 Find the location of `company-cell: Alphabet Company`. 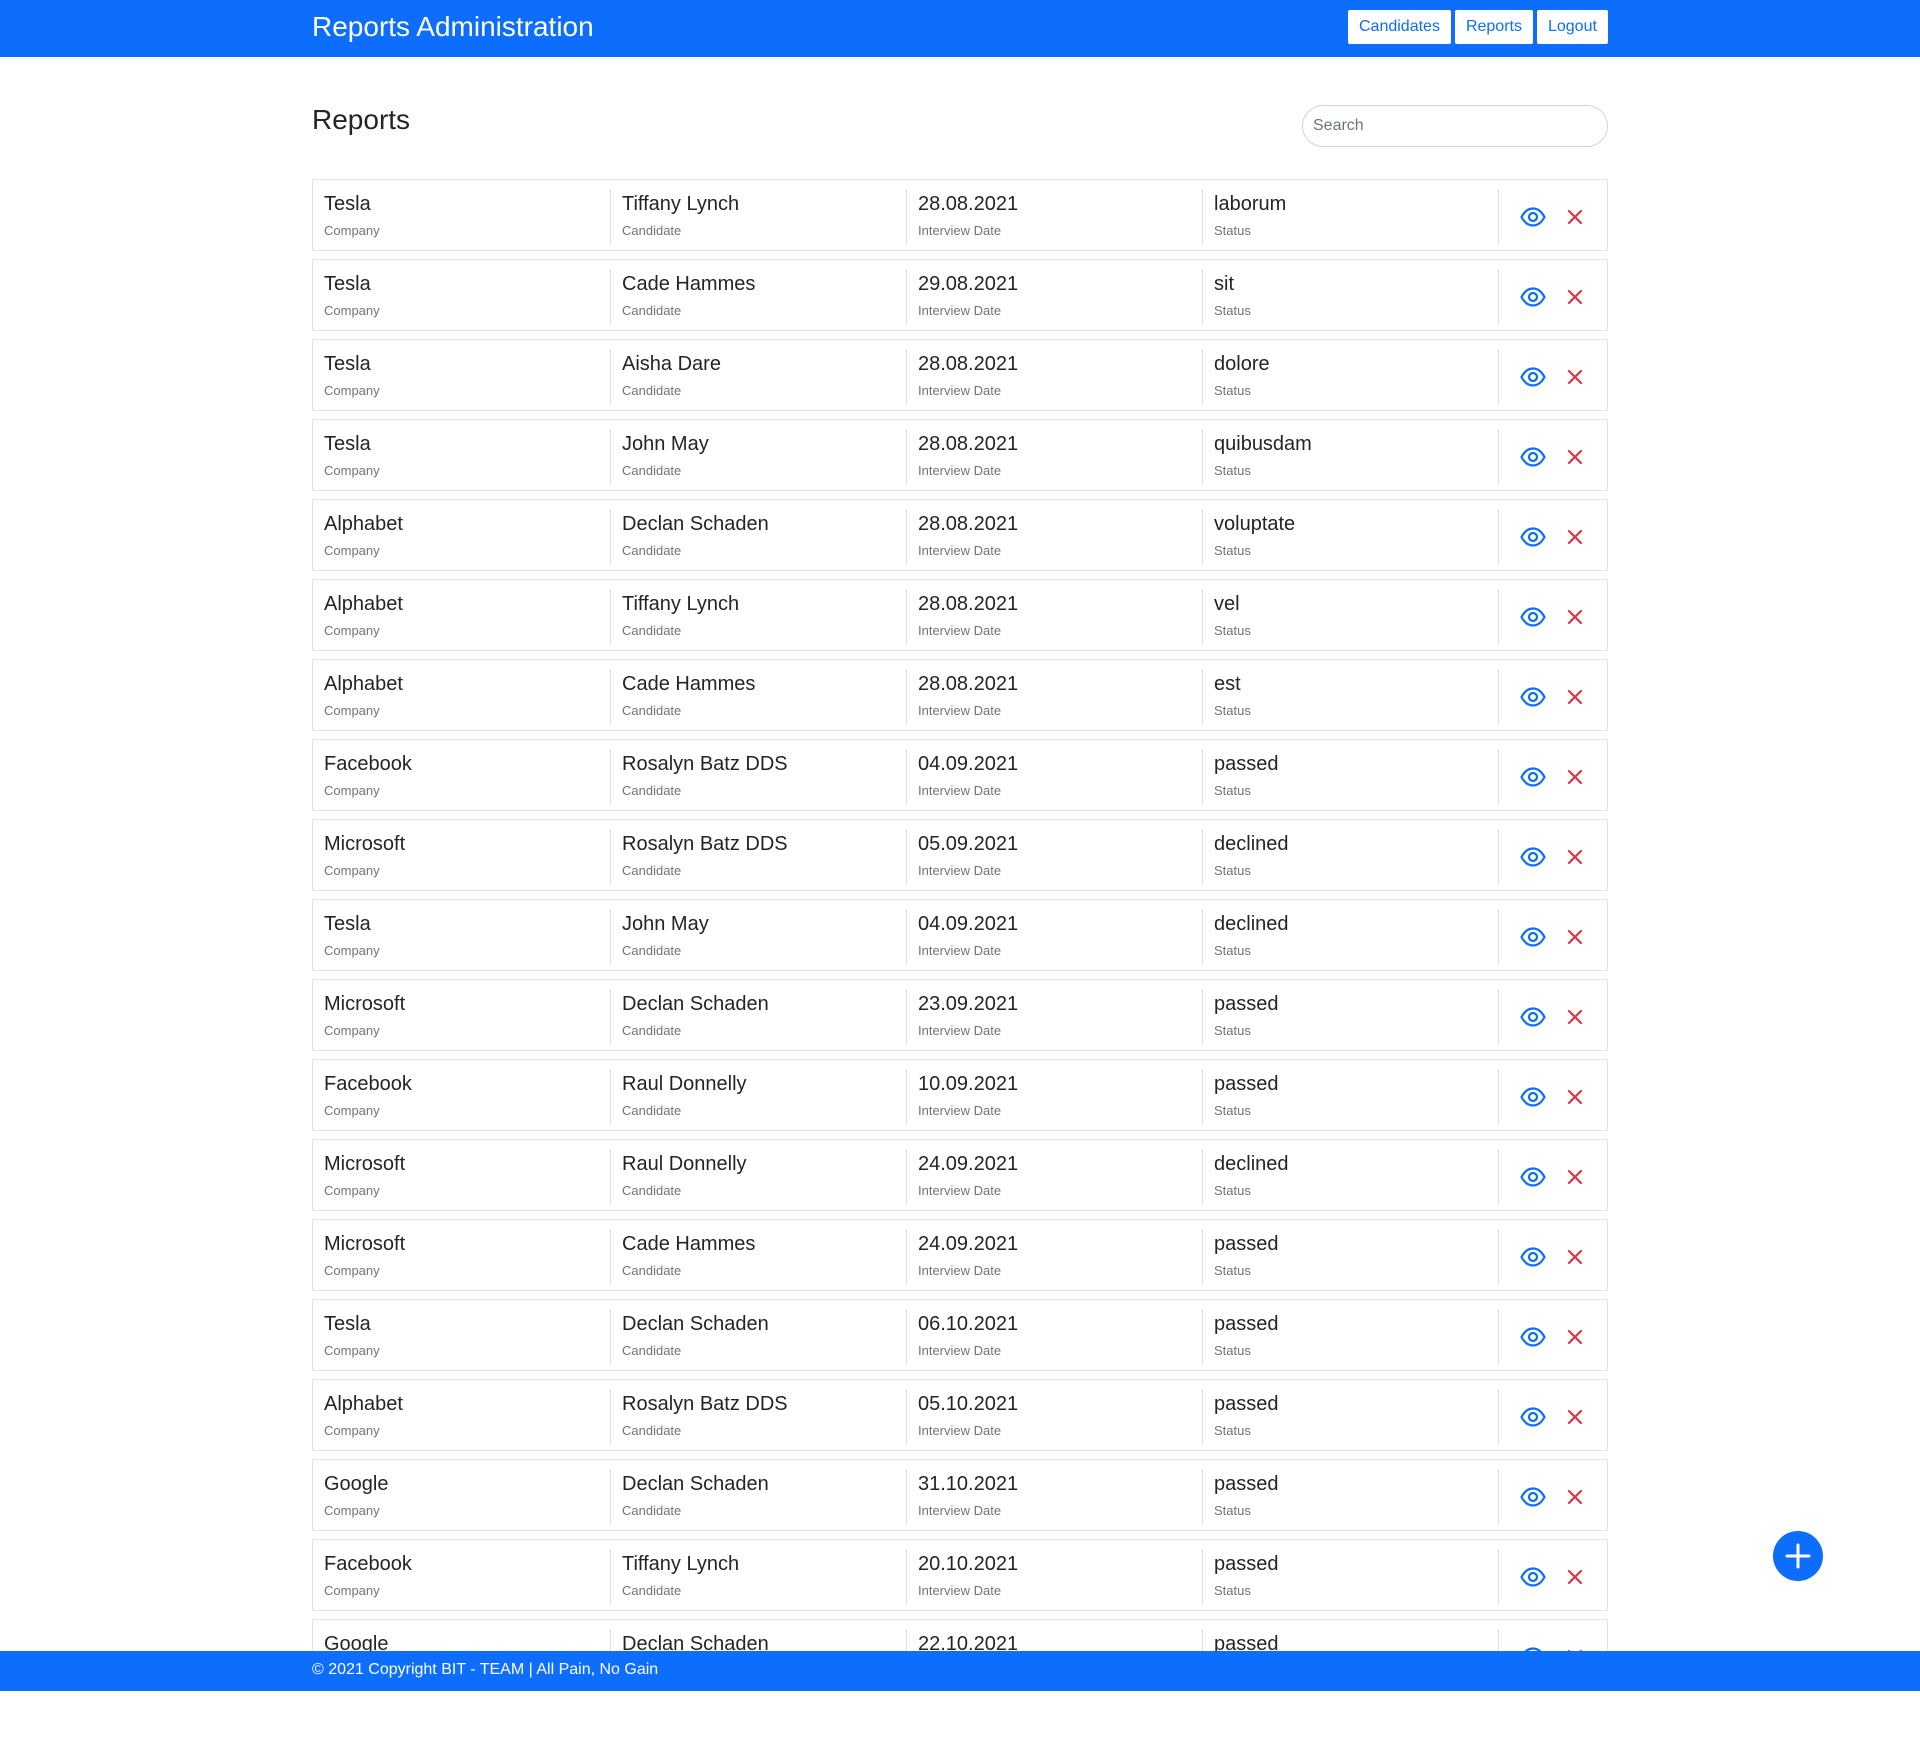

company-cell: Alphabet Company is located at coordinates (461, 696).